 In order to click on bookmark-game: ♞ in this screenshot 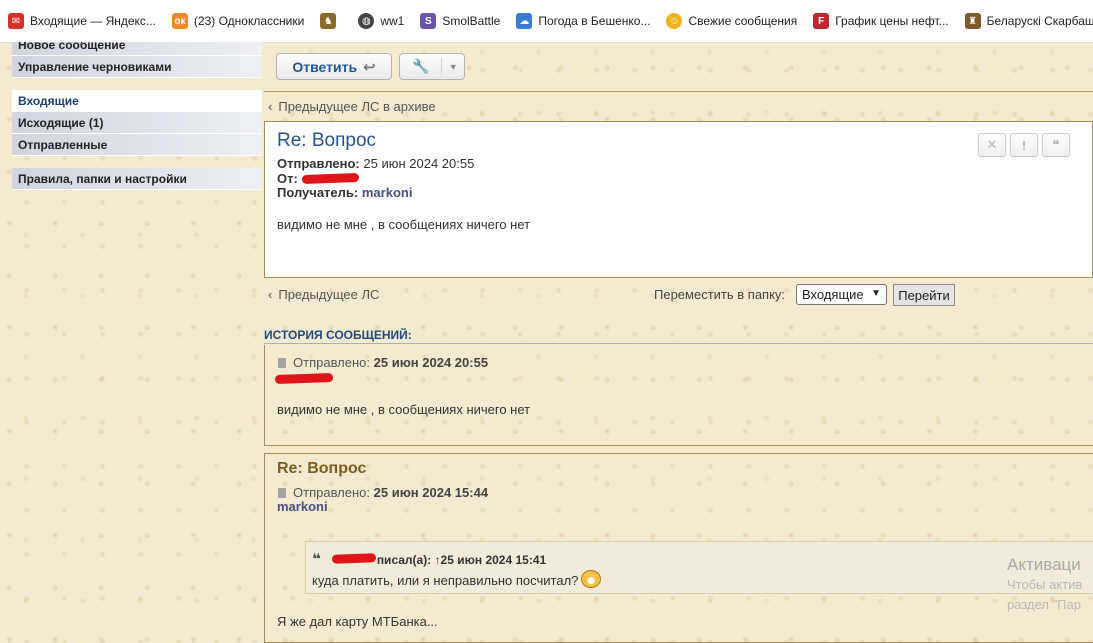, I will do `click(331, 21)`.